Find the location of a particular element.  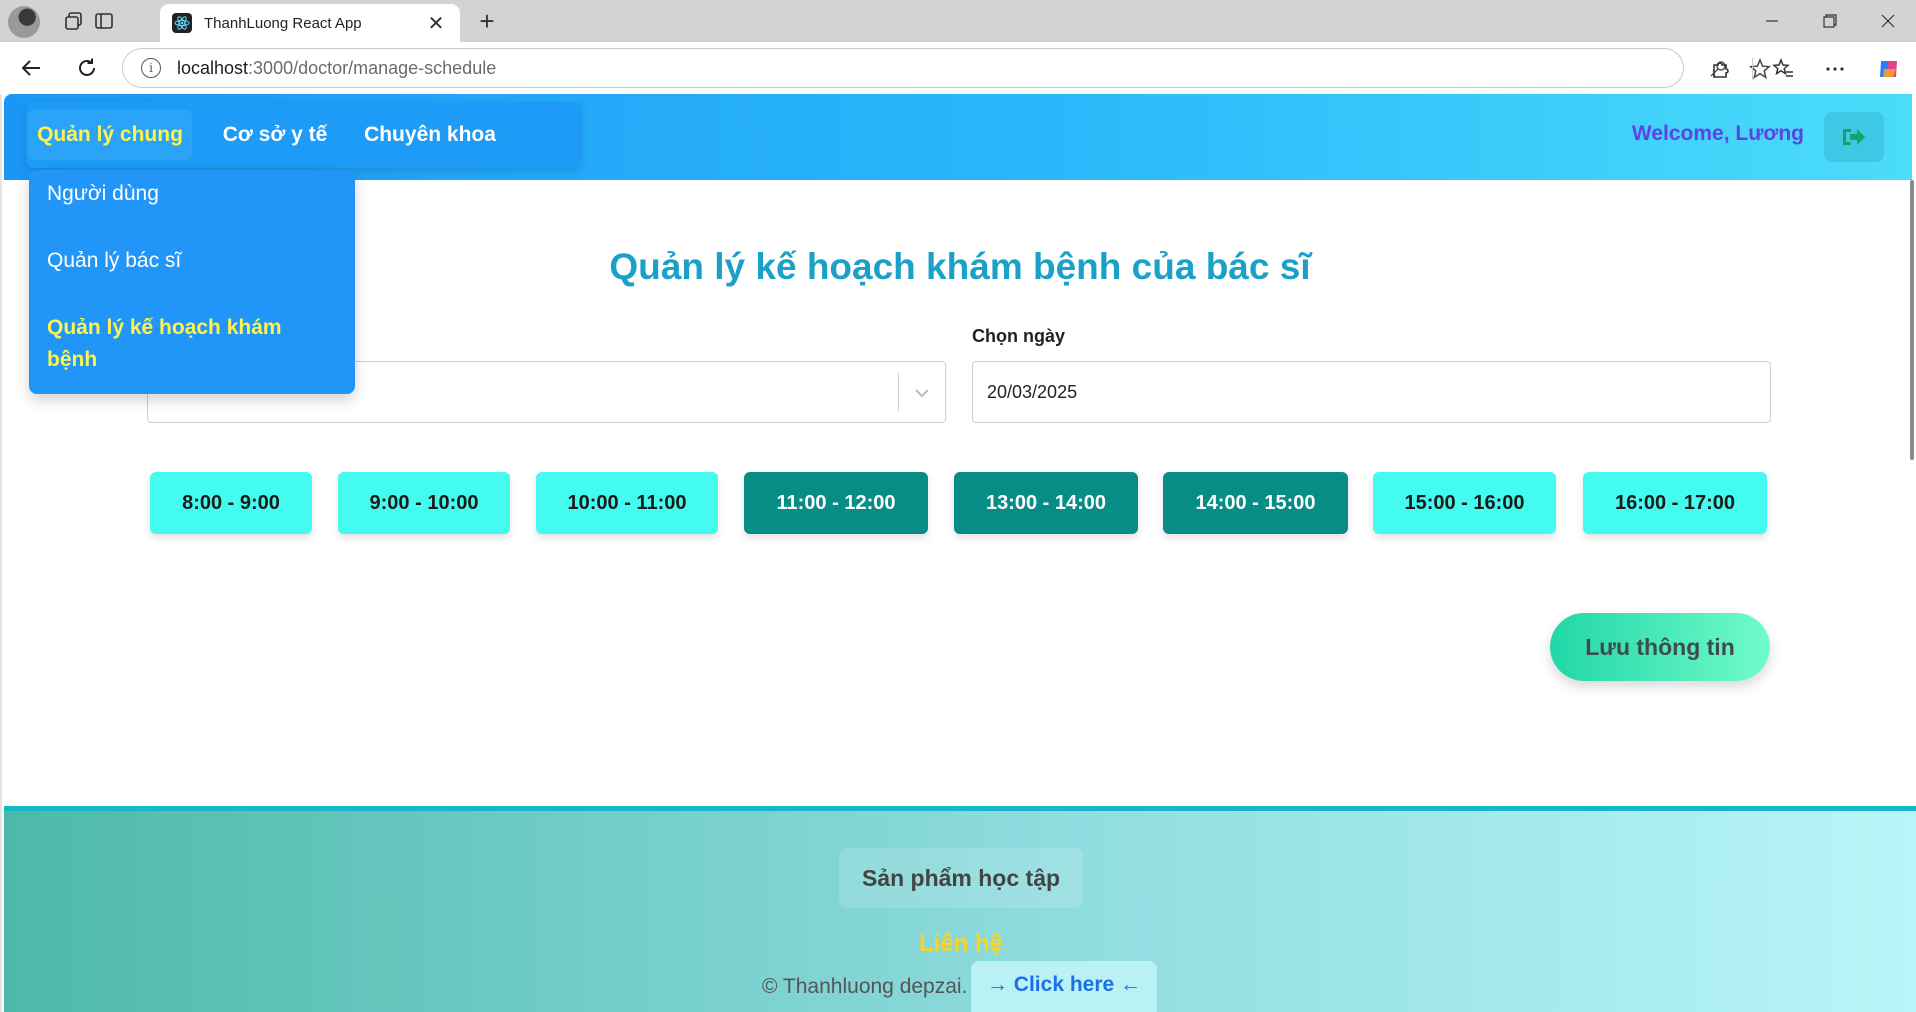

address-bar-row: i localhost:3000/doctor/manage-schedule is located at coordinates (958, 68).